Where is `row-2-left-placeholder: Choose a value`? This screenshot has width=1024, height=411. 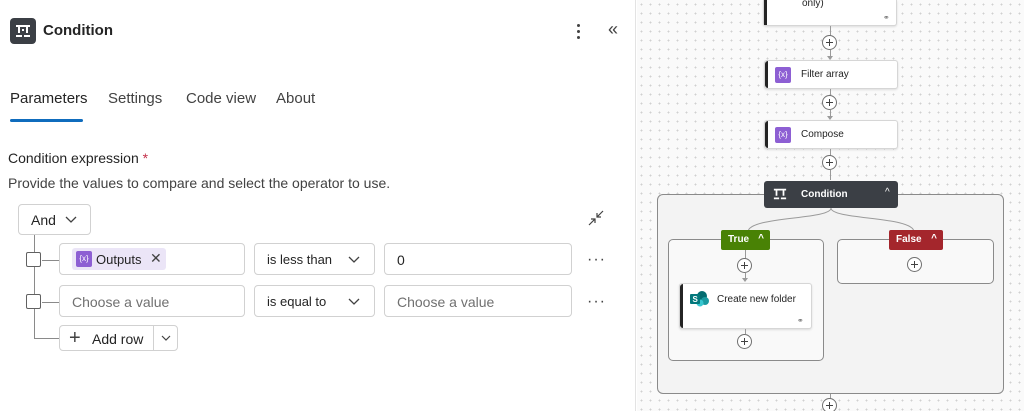
row-2-left-placeholder: Choose a value is located at coordinates (121, 302).